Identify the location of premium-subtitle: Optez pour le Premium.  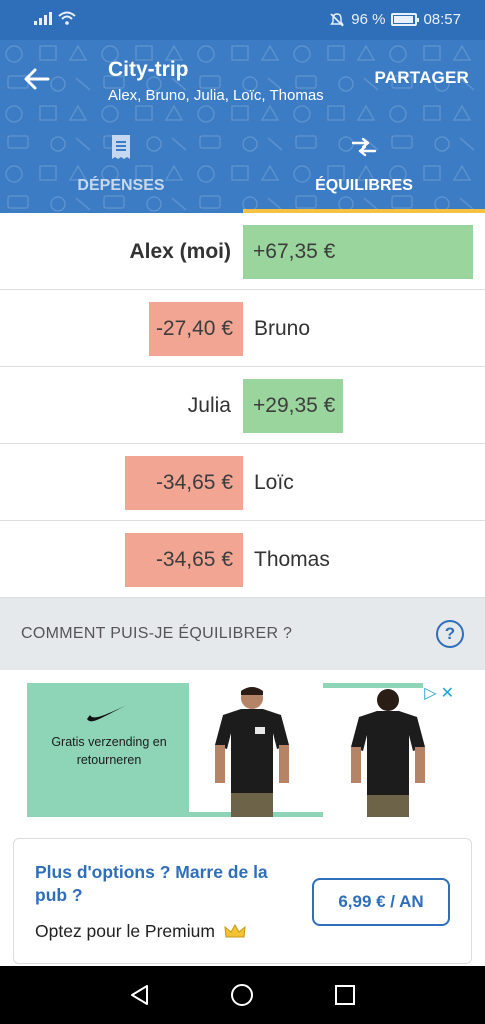
(140, 931).